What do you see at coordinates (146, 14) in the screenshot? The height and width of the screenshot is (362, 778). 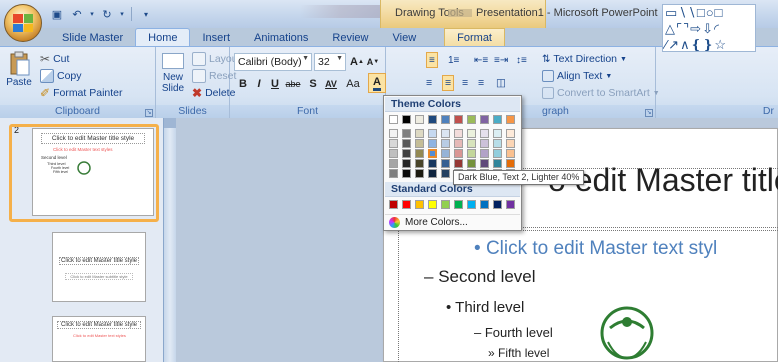 I see `customize-qat-icon: ▾` at bounding box center [146, 14].